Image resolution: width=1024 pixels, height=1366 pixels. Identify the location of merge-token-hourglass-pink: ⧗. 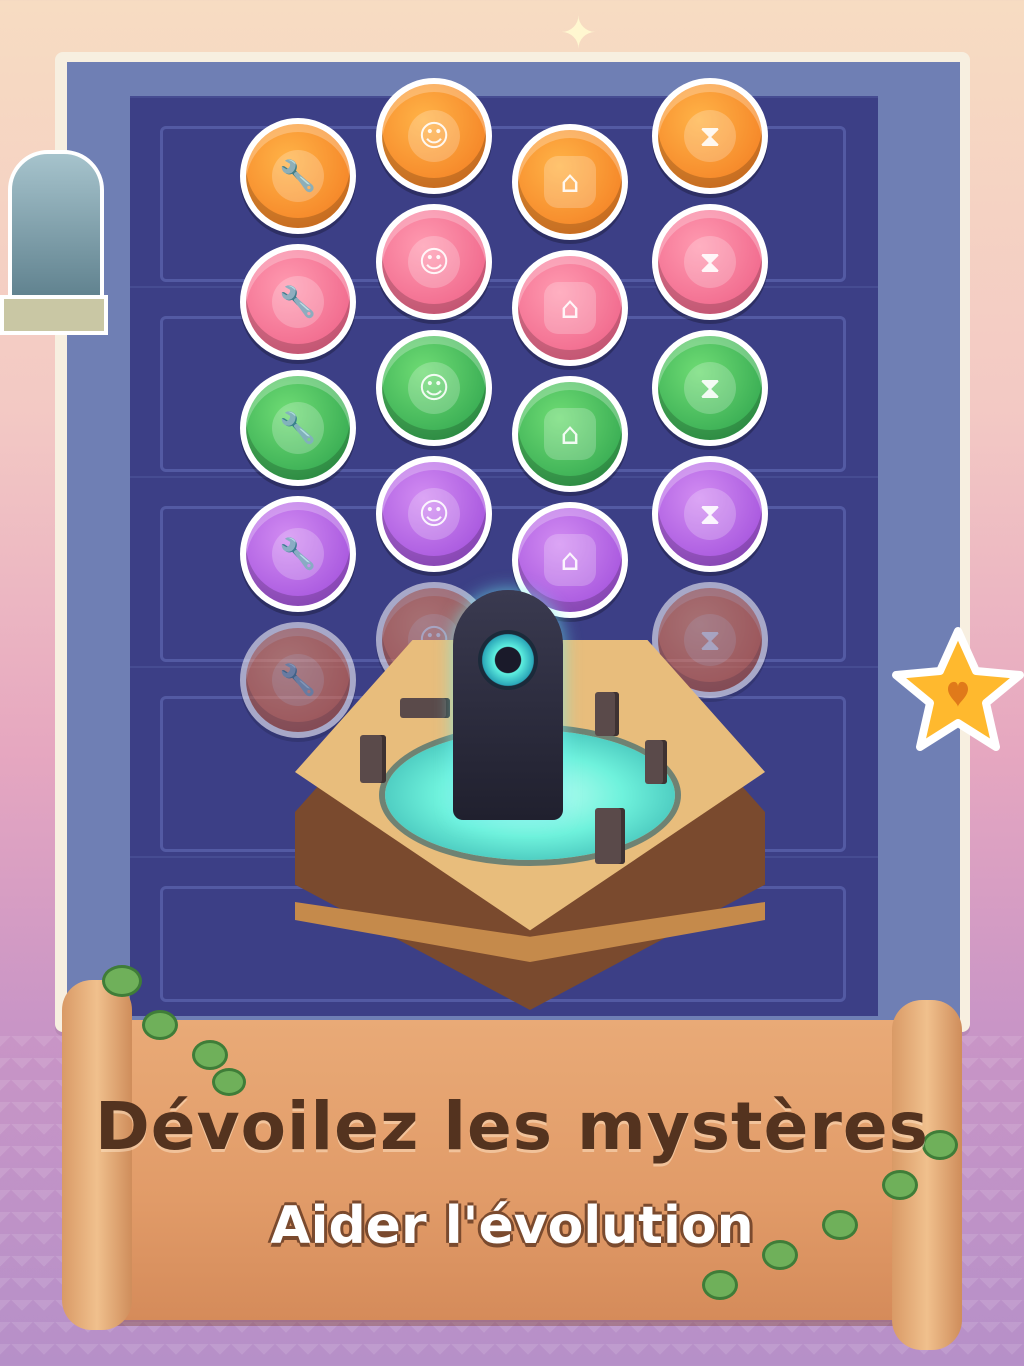
(710, 262).